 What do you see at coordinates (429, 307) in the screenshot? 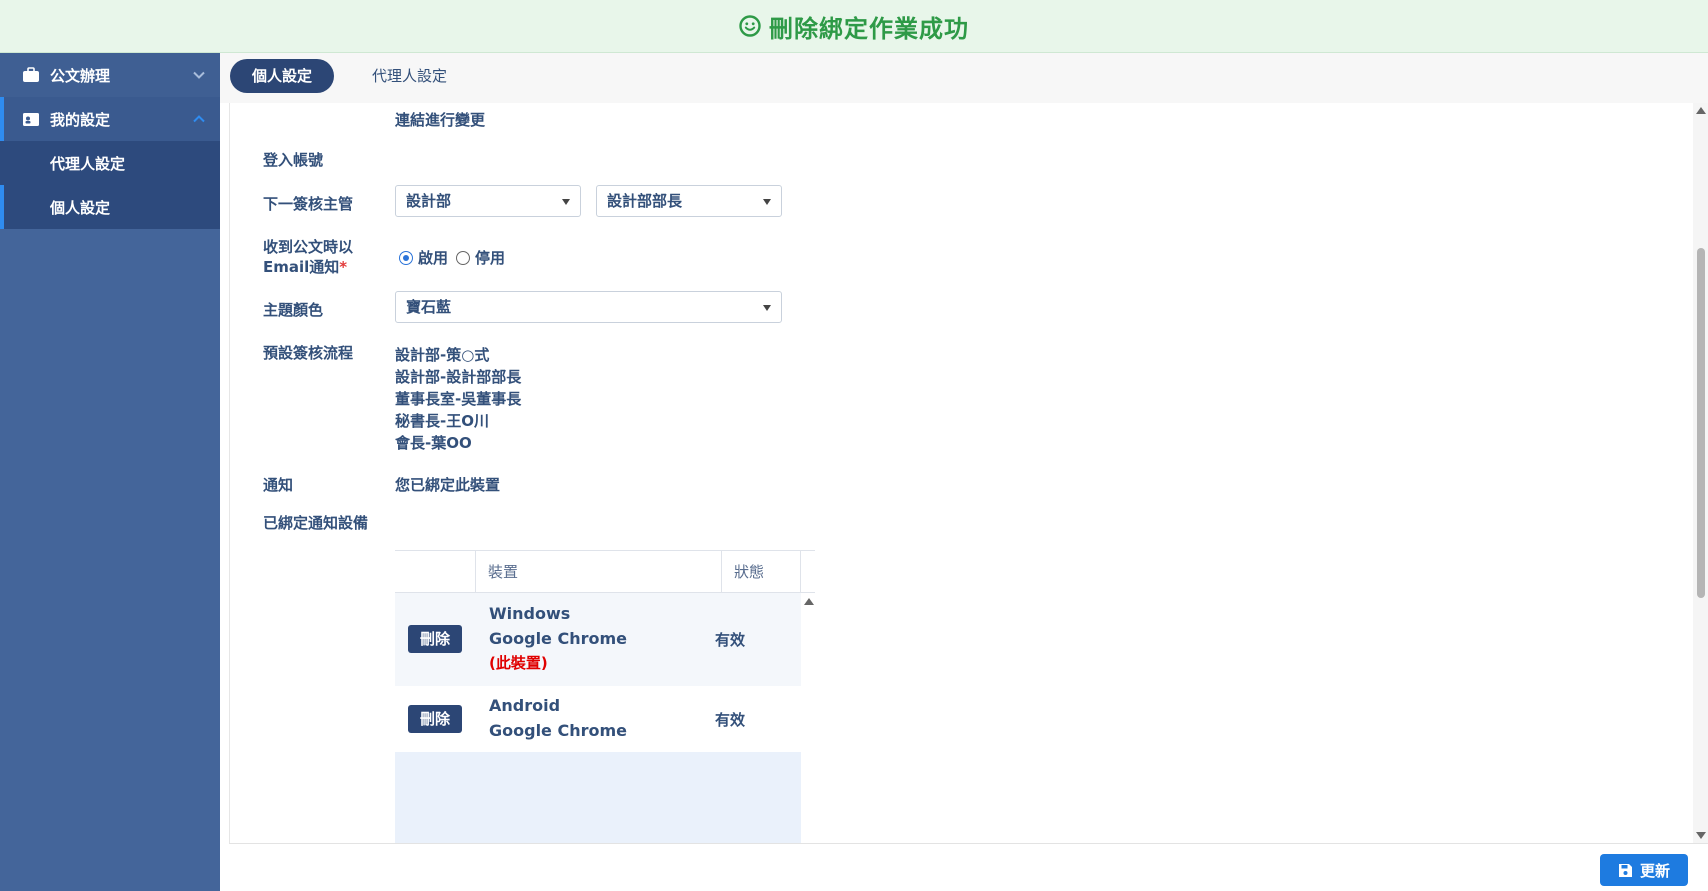
I see `theme-color-value: 寶石藍` at bounding box center [429, 307].